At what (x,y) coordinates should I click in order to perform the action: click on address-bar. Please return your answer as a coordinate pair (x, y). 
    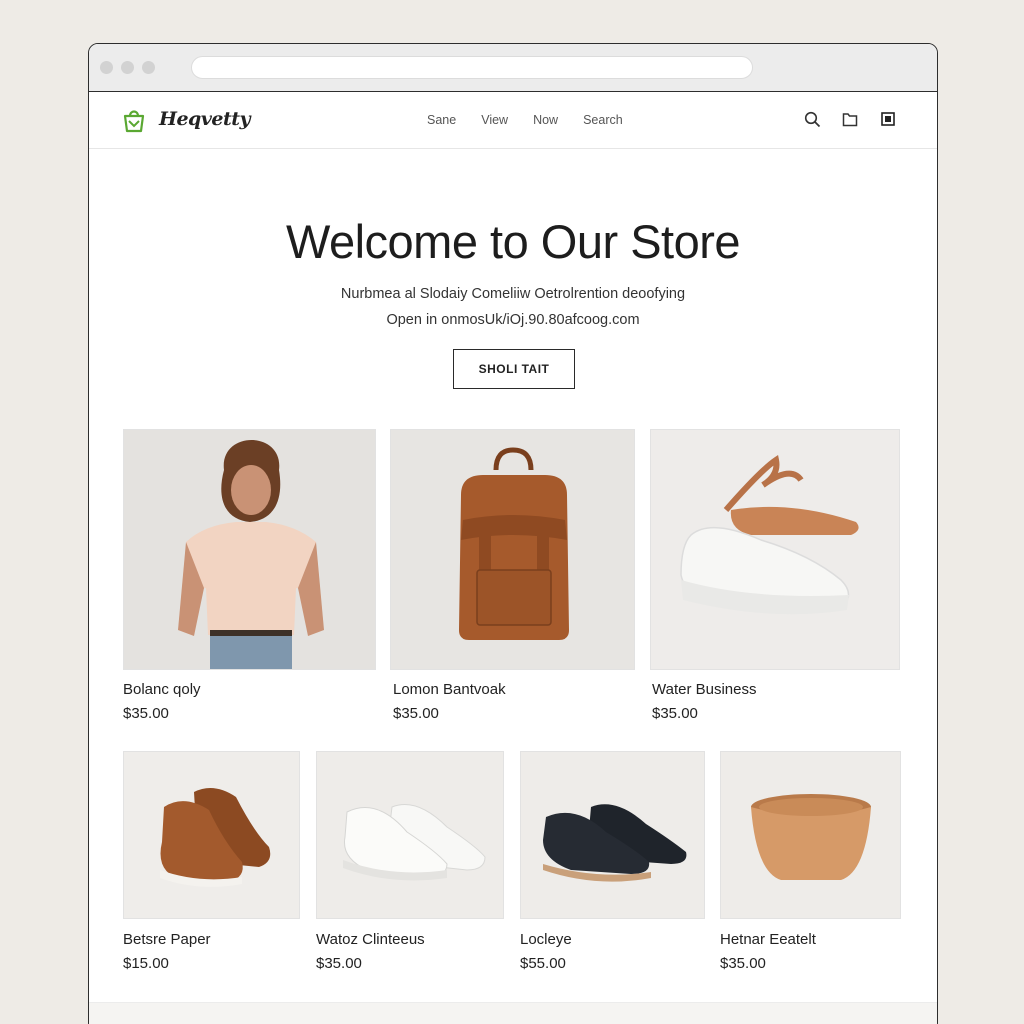
    Looking at the image, I should click on (472, 67).